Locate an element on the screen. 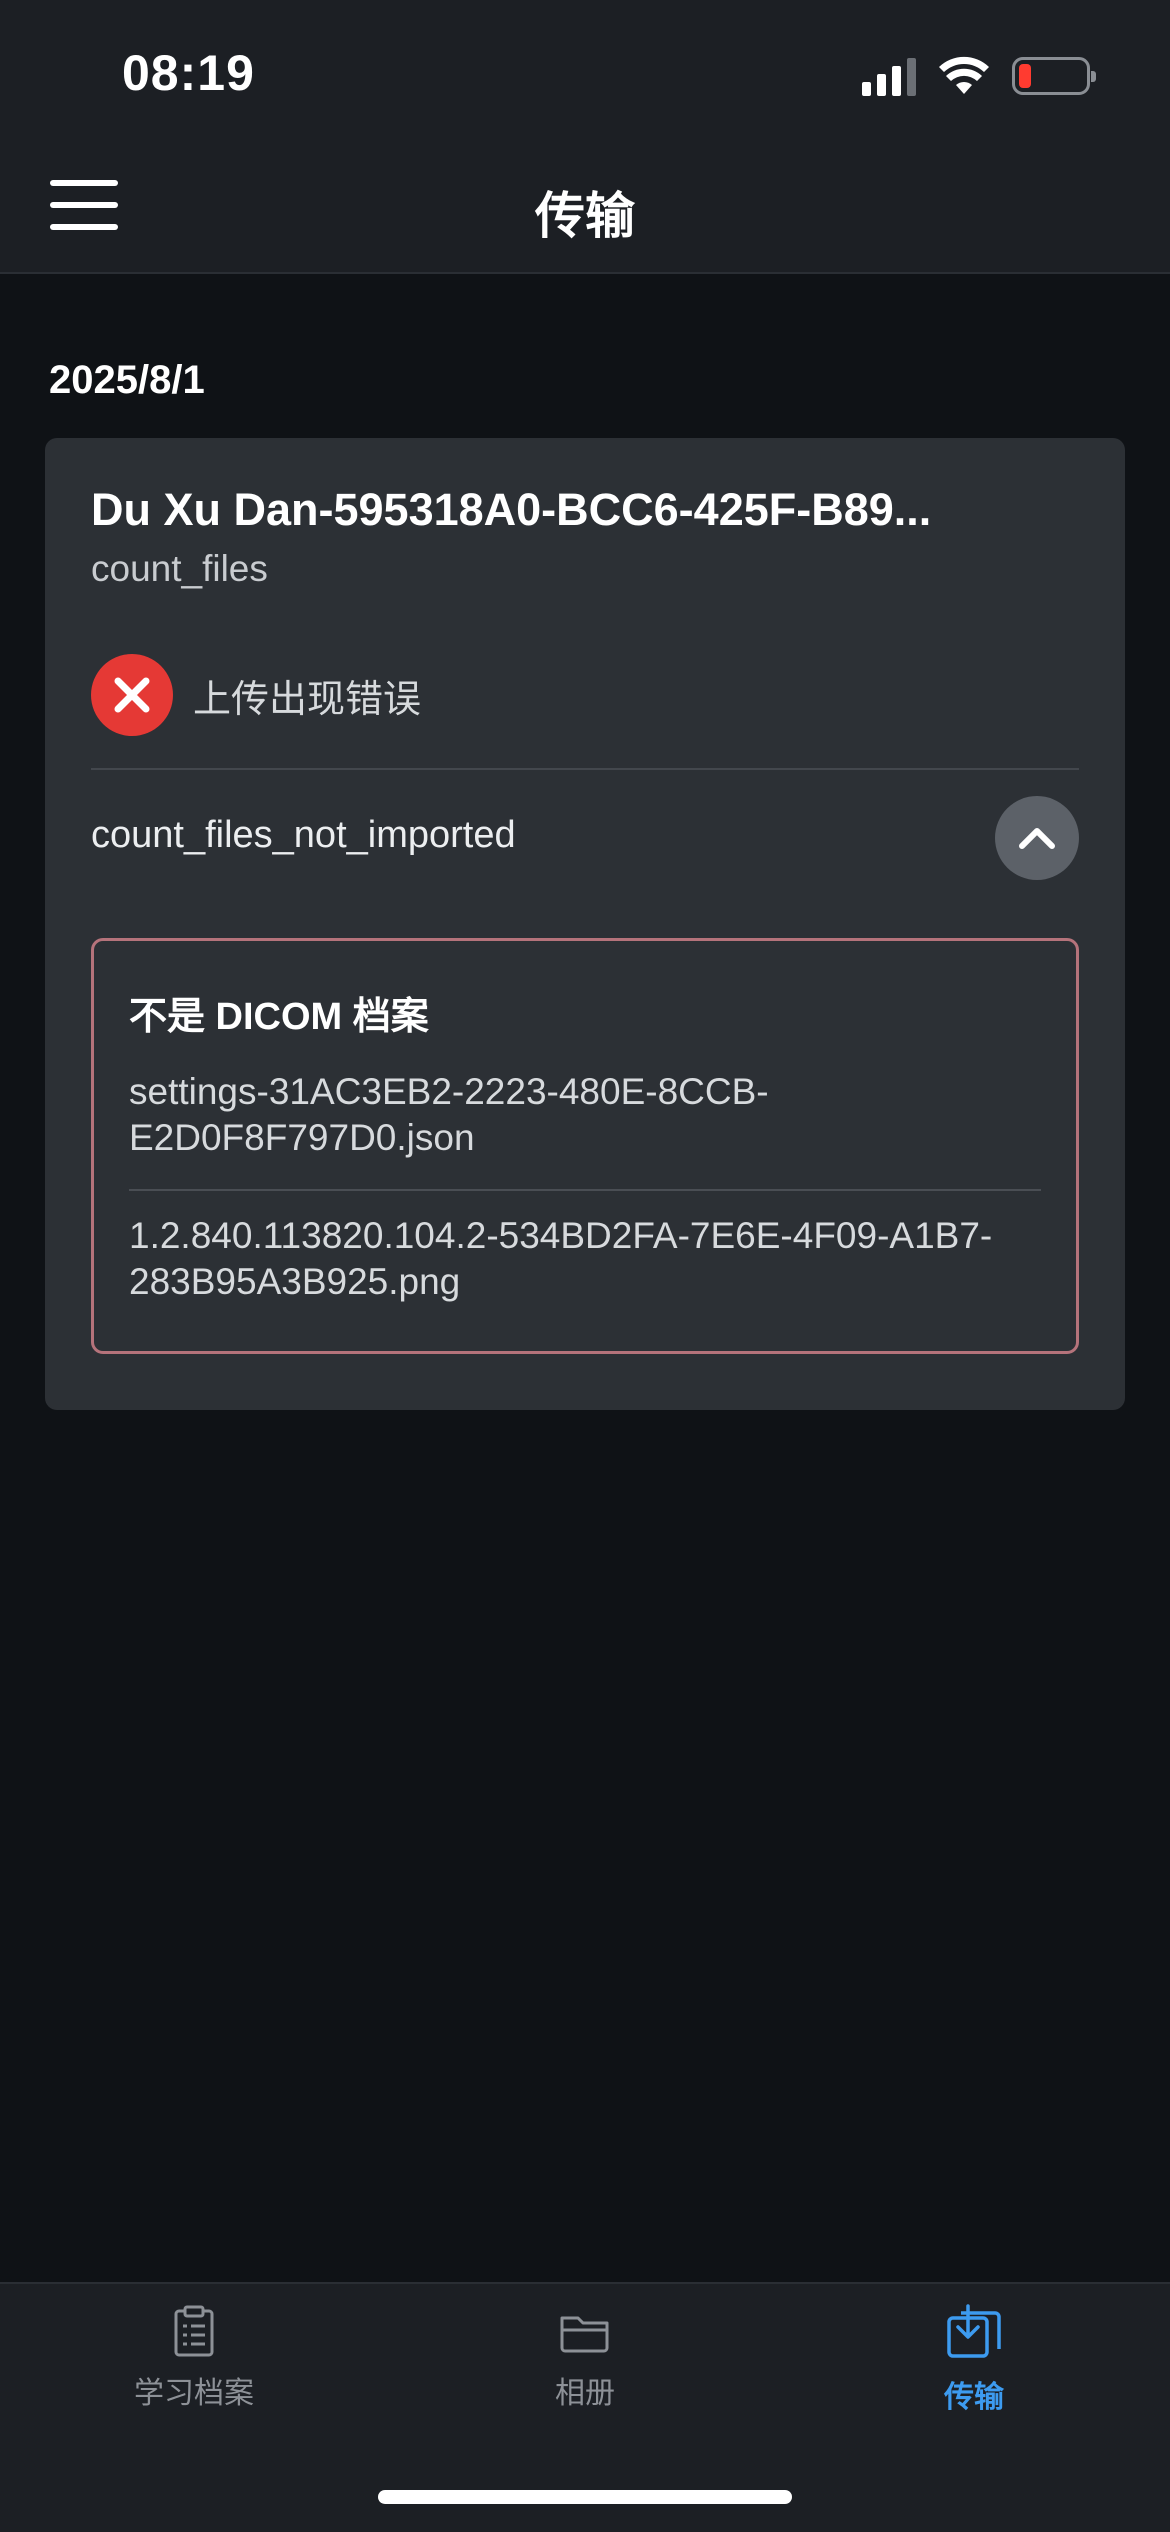  download-icon is located at coordinates (974, 2331).